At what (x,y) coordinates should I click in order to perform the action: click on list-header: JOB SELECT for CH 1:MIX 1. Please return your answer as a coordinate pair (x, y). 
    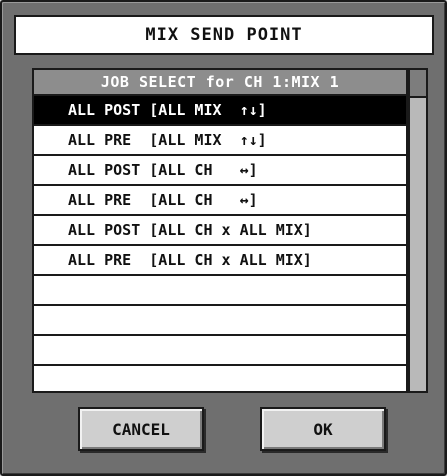
    Looking at the image, I should click on (220, 83).